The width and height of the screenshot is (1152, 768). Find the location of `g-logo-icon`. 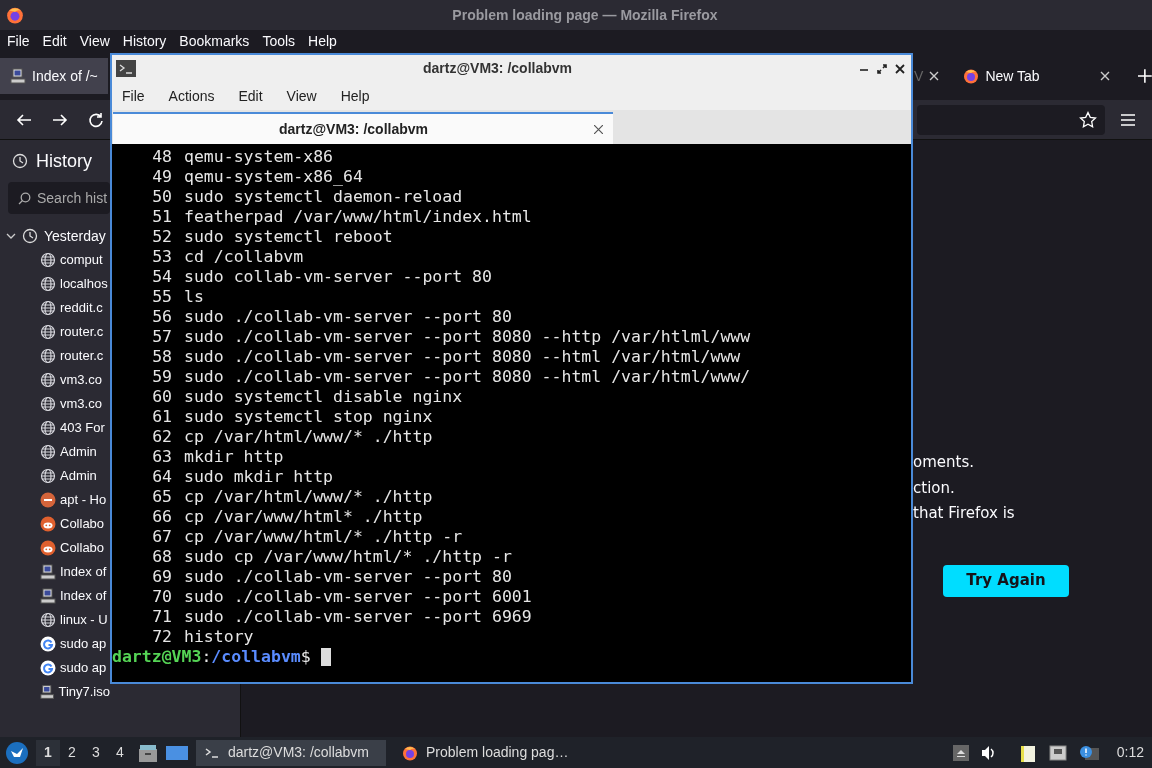

g-logo-icon is located at coordinates (48, 668).